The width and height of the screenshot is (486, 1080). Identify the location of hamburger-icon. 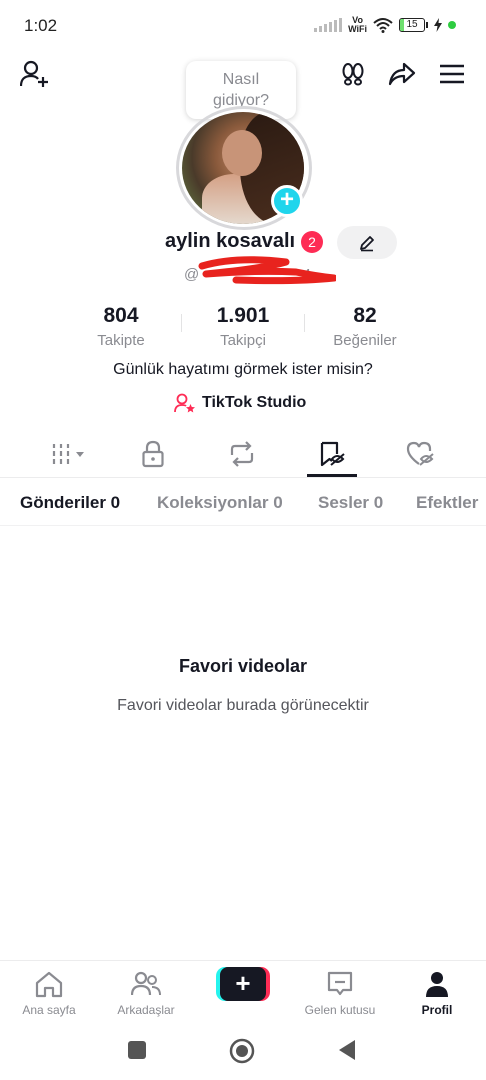
(452, 74).